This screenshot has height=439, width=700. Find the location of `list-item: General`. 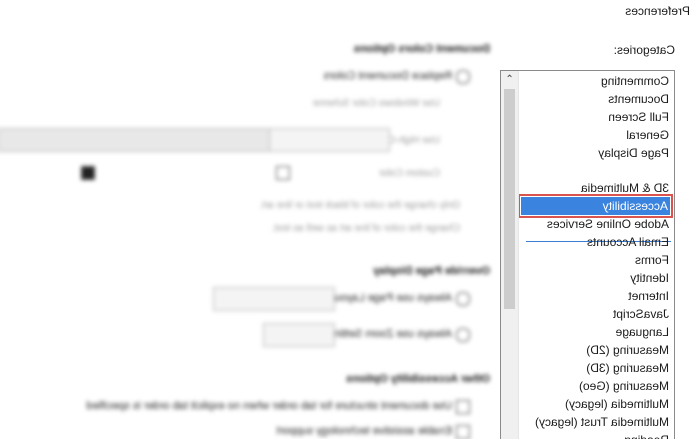

list-item: General is located at coordinates (648, 135).